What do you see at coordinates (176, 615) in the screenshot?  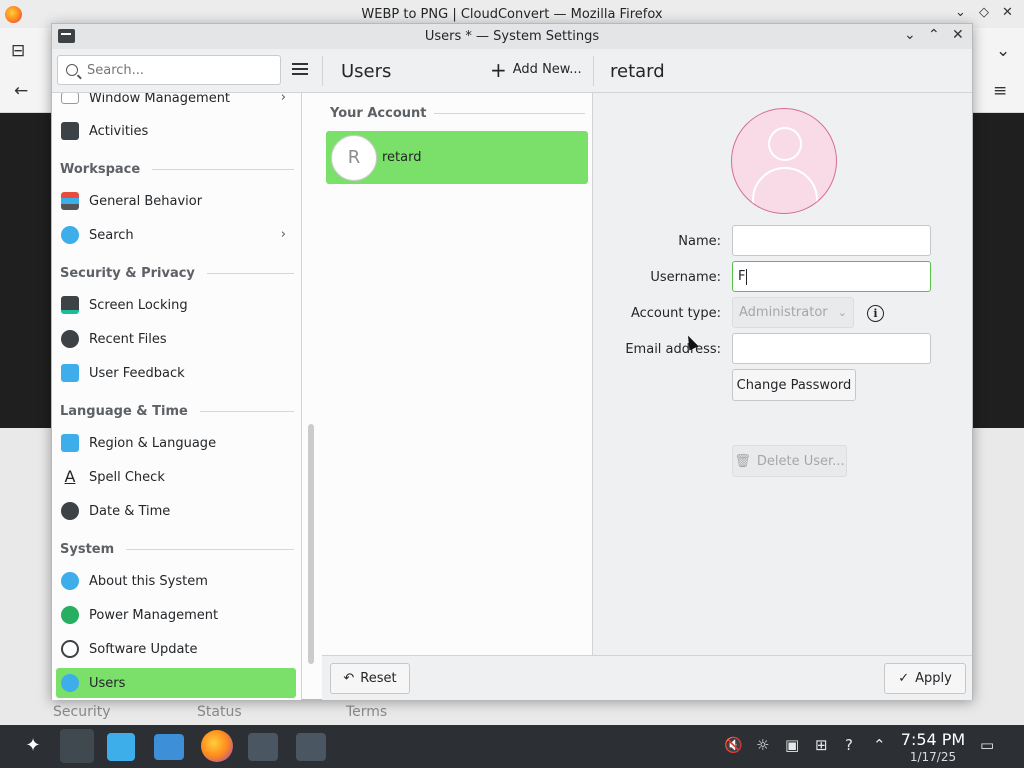 I see `sidebar-item-power-management: Power Management` at bounding box center [176, 615].